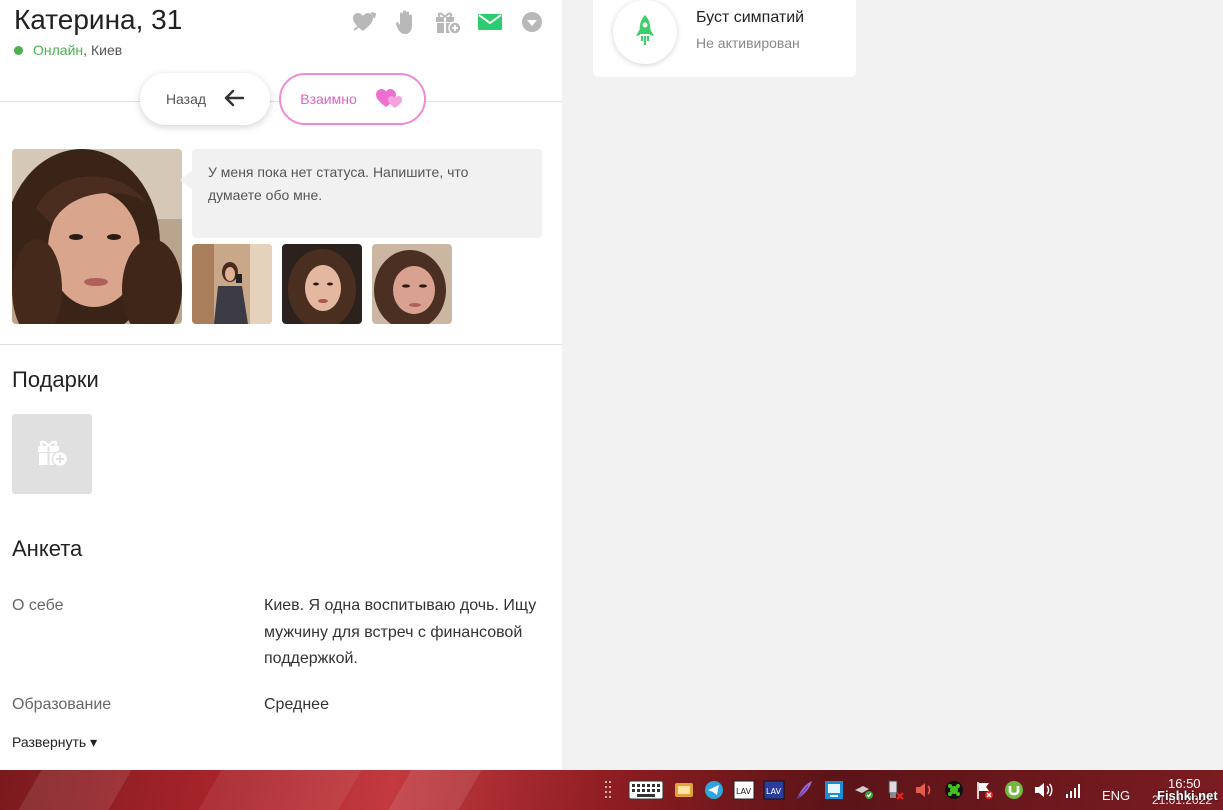  I want to click on send-gift-button, so click(52, 454).